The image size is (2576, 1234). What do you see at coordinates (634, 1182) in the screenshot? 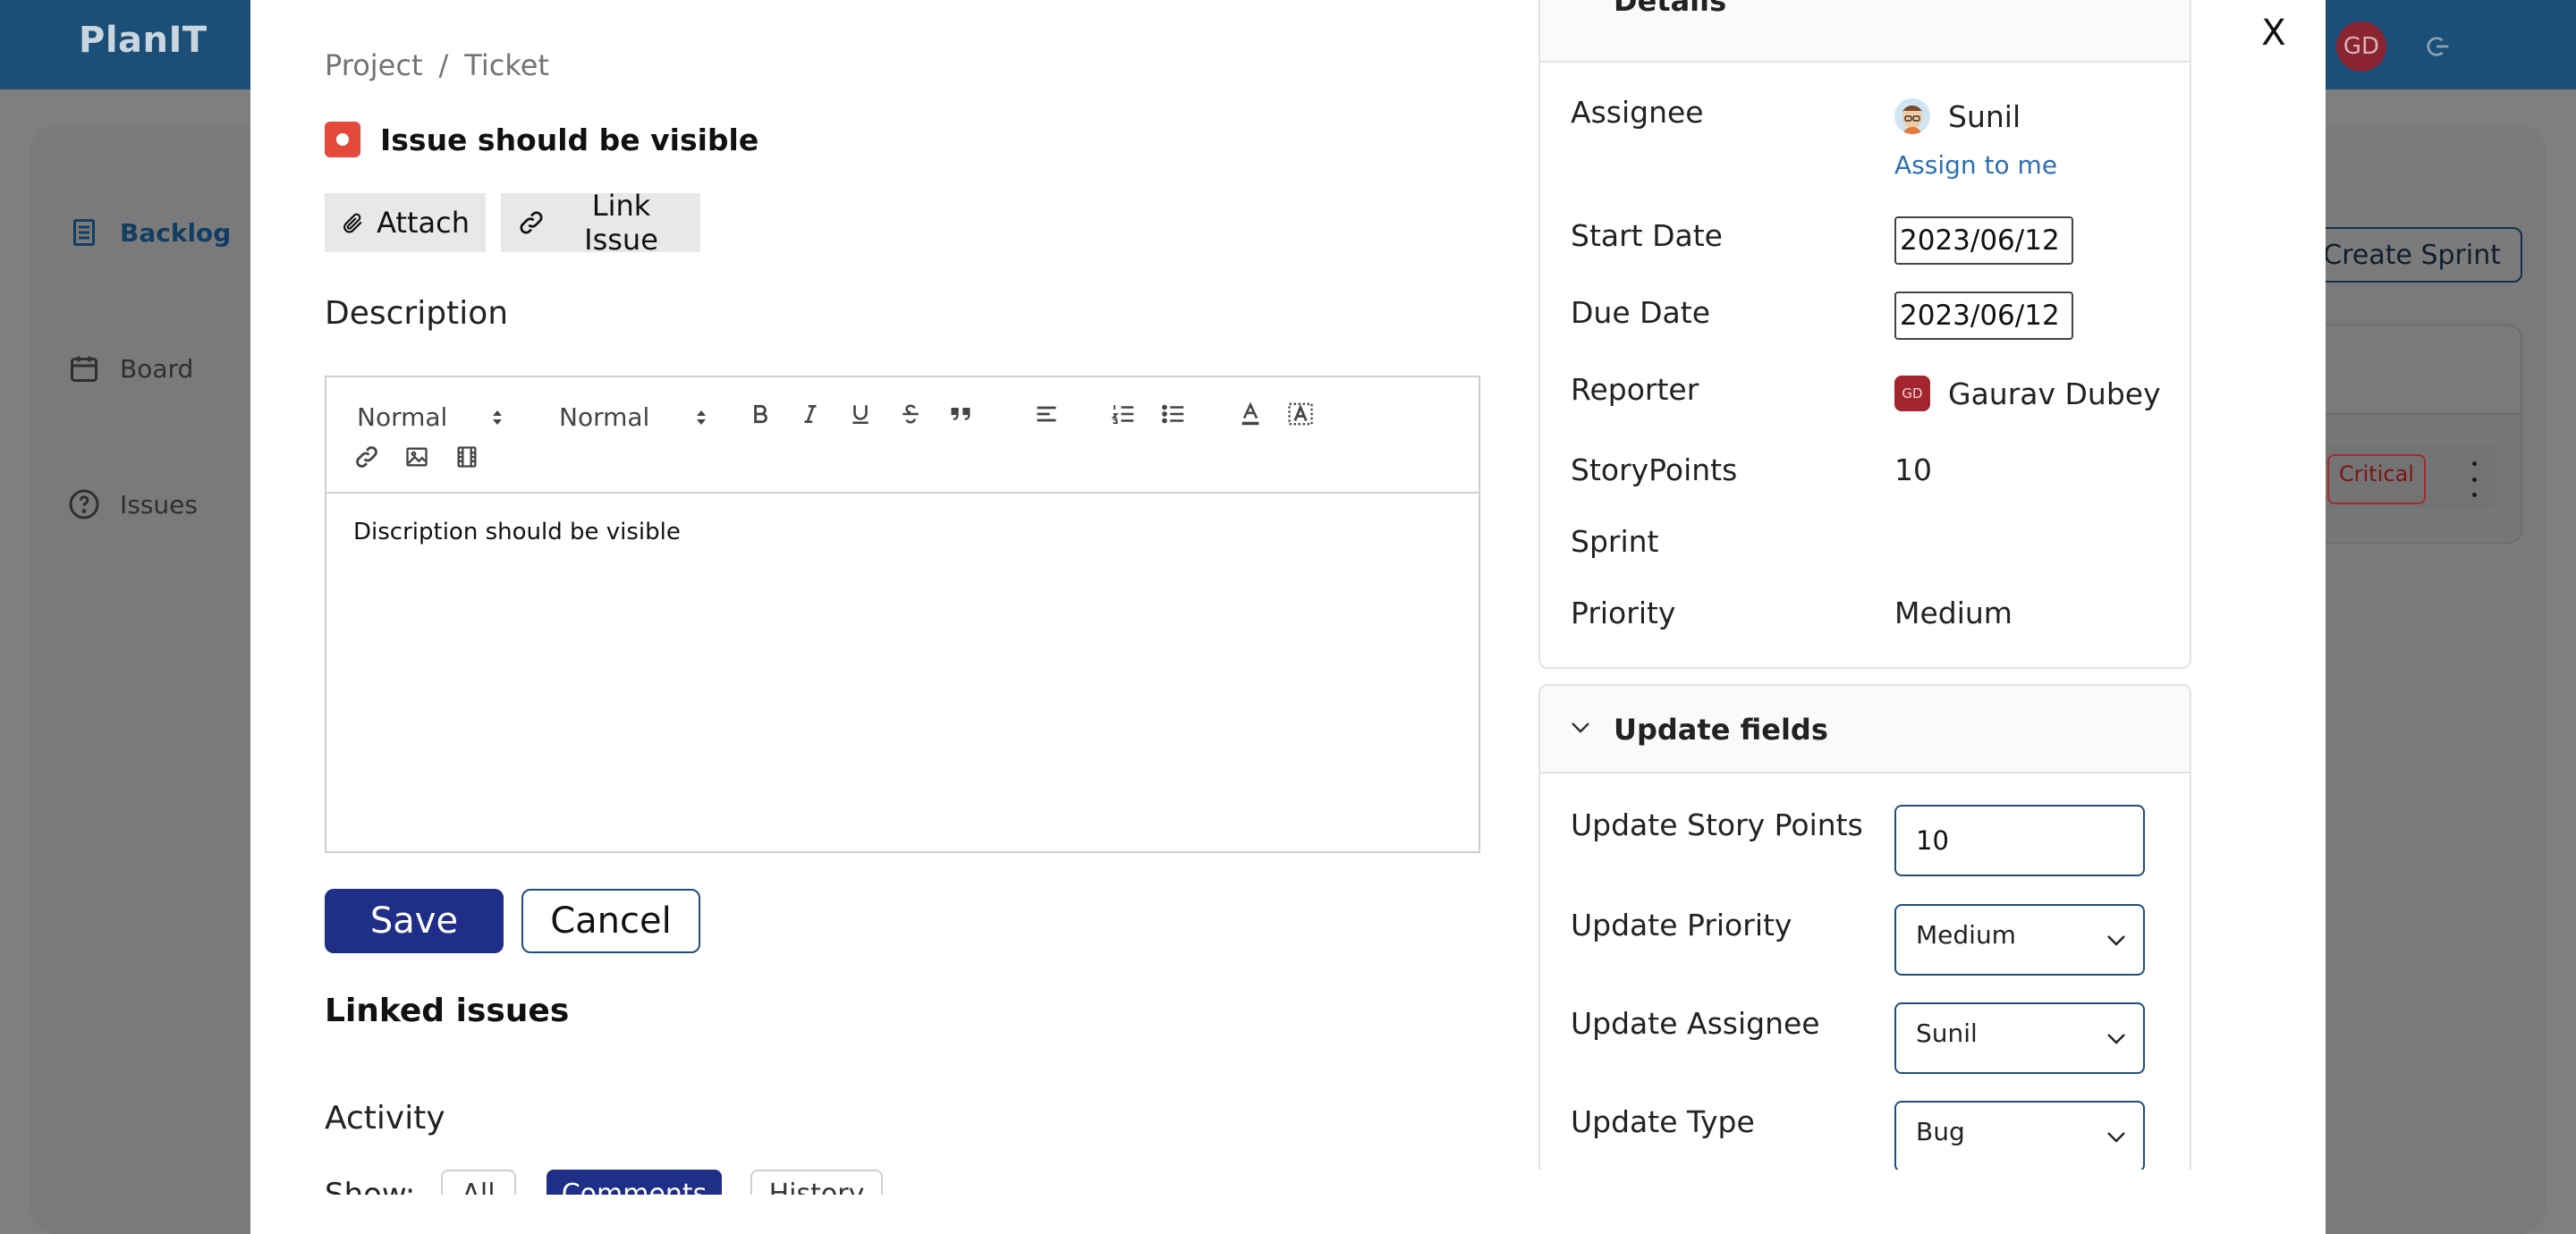
I see `filter-comments-button: Comments` at bounding box center [634, 1182].